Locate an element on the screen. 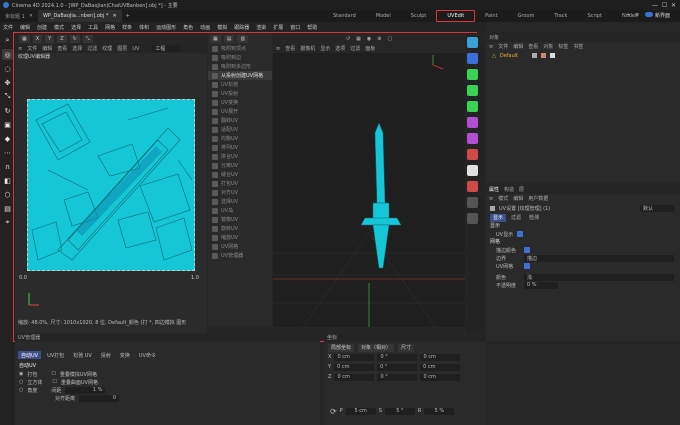  menu-item: 模式 is located at coordinates (59, 27).